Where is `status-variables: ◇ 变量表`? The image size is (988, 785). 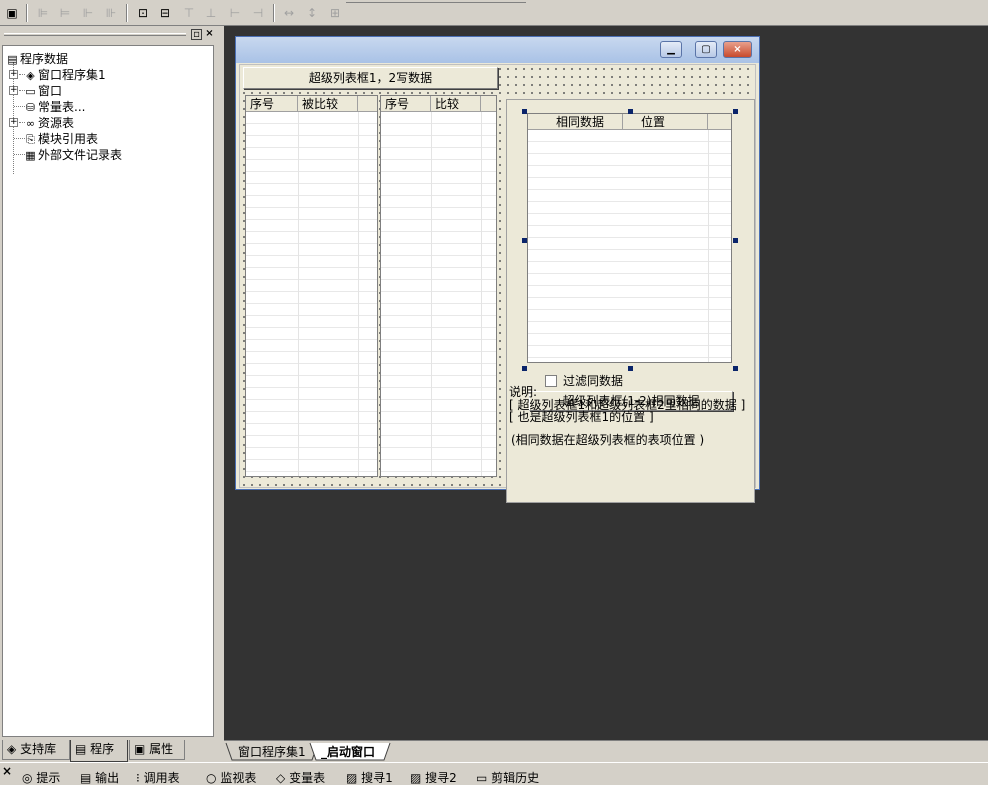
status-variables: ◇ 变量表 is located at coordinates (300, 778).